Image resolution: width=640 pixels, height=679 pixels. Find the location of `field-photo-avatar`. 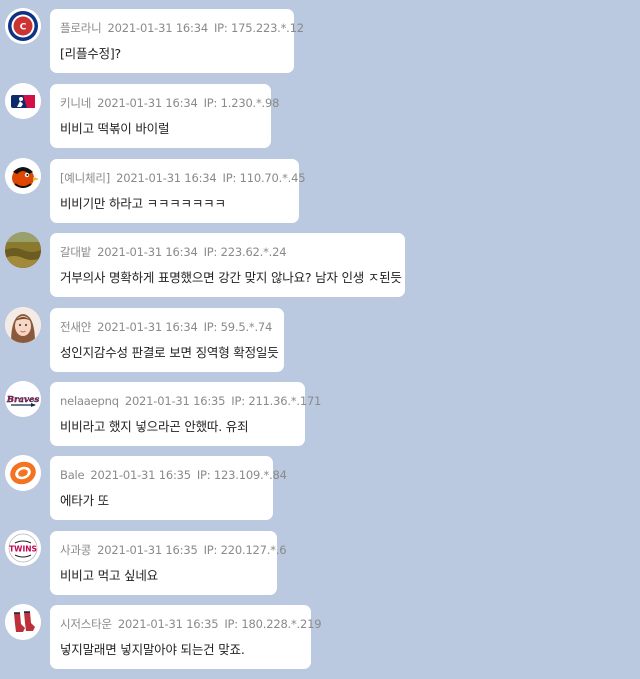

field-photo-avatar is located at coordinates (23, 250).